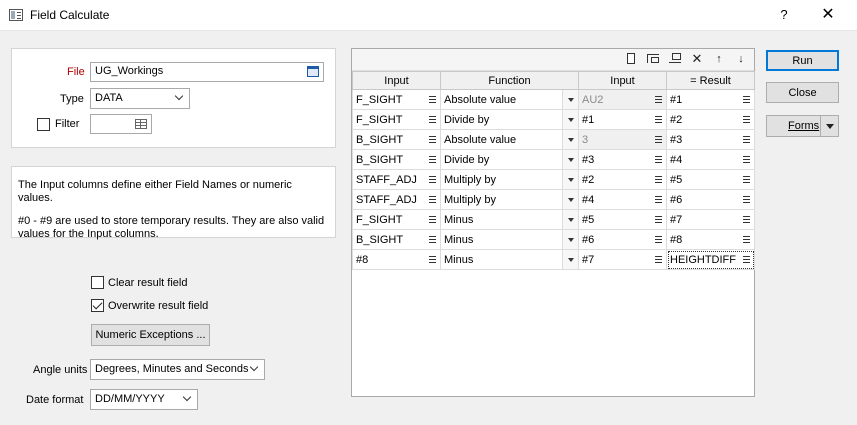 This screenshot has height=425, width=857. What do you see at coordinates (97, 282) in the screenshot?
I see `clear-result-checkbox` at bounding box center [97, 282].